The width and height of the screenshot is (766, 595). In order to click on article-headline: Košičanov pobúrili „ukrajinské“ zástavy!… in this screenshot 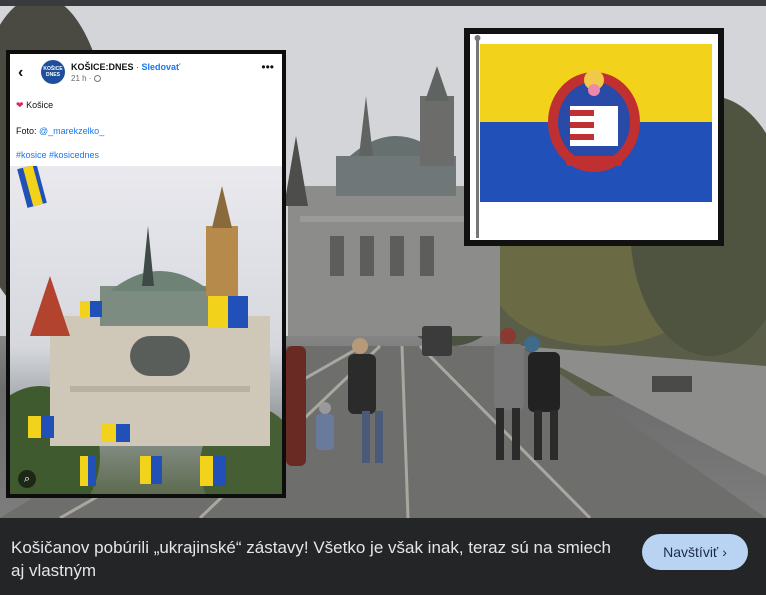, I will do `click(311, 559)`.